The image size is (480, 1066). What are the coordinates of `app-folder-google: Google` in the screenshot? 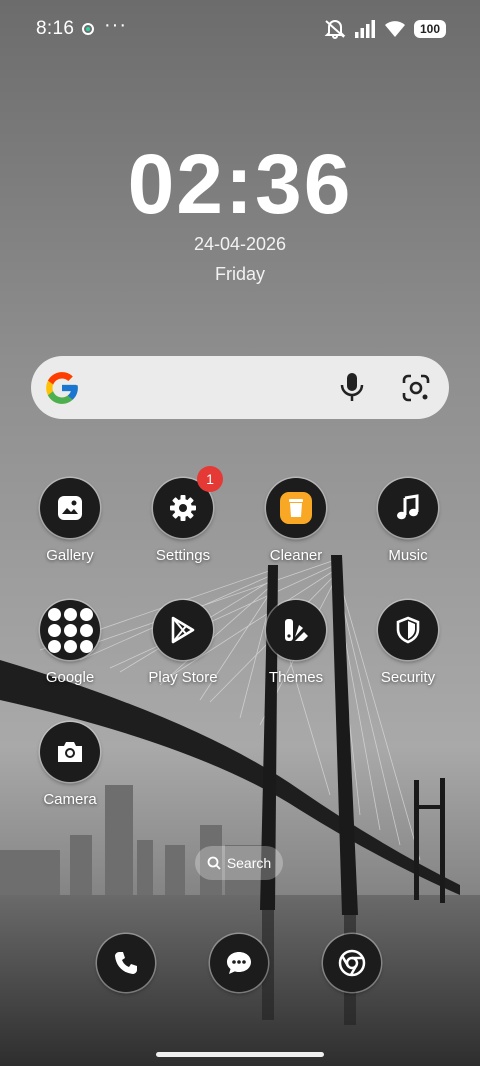 It's located at (70, 643).